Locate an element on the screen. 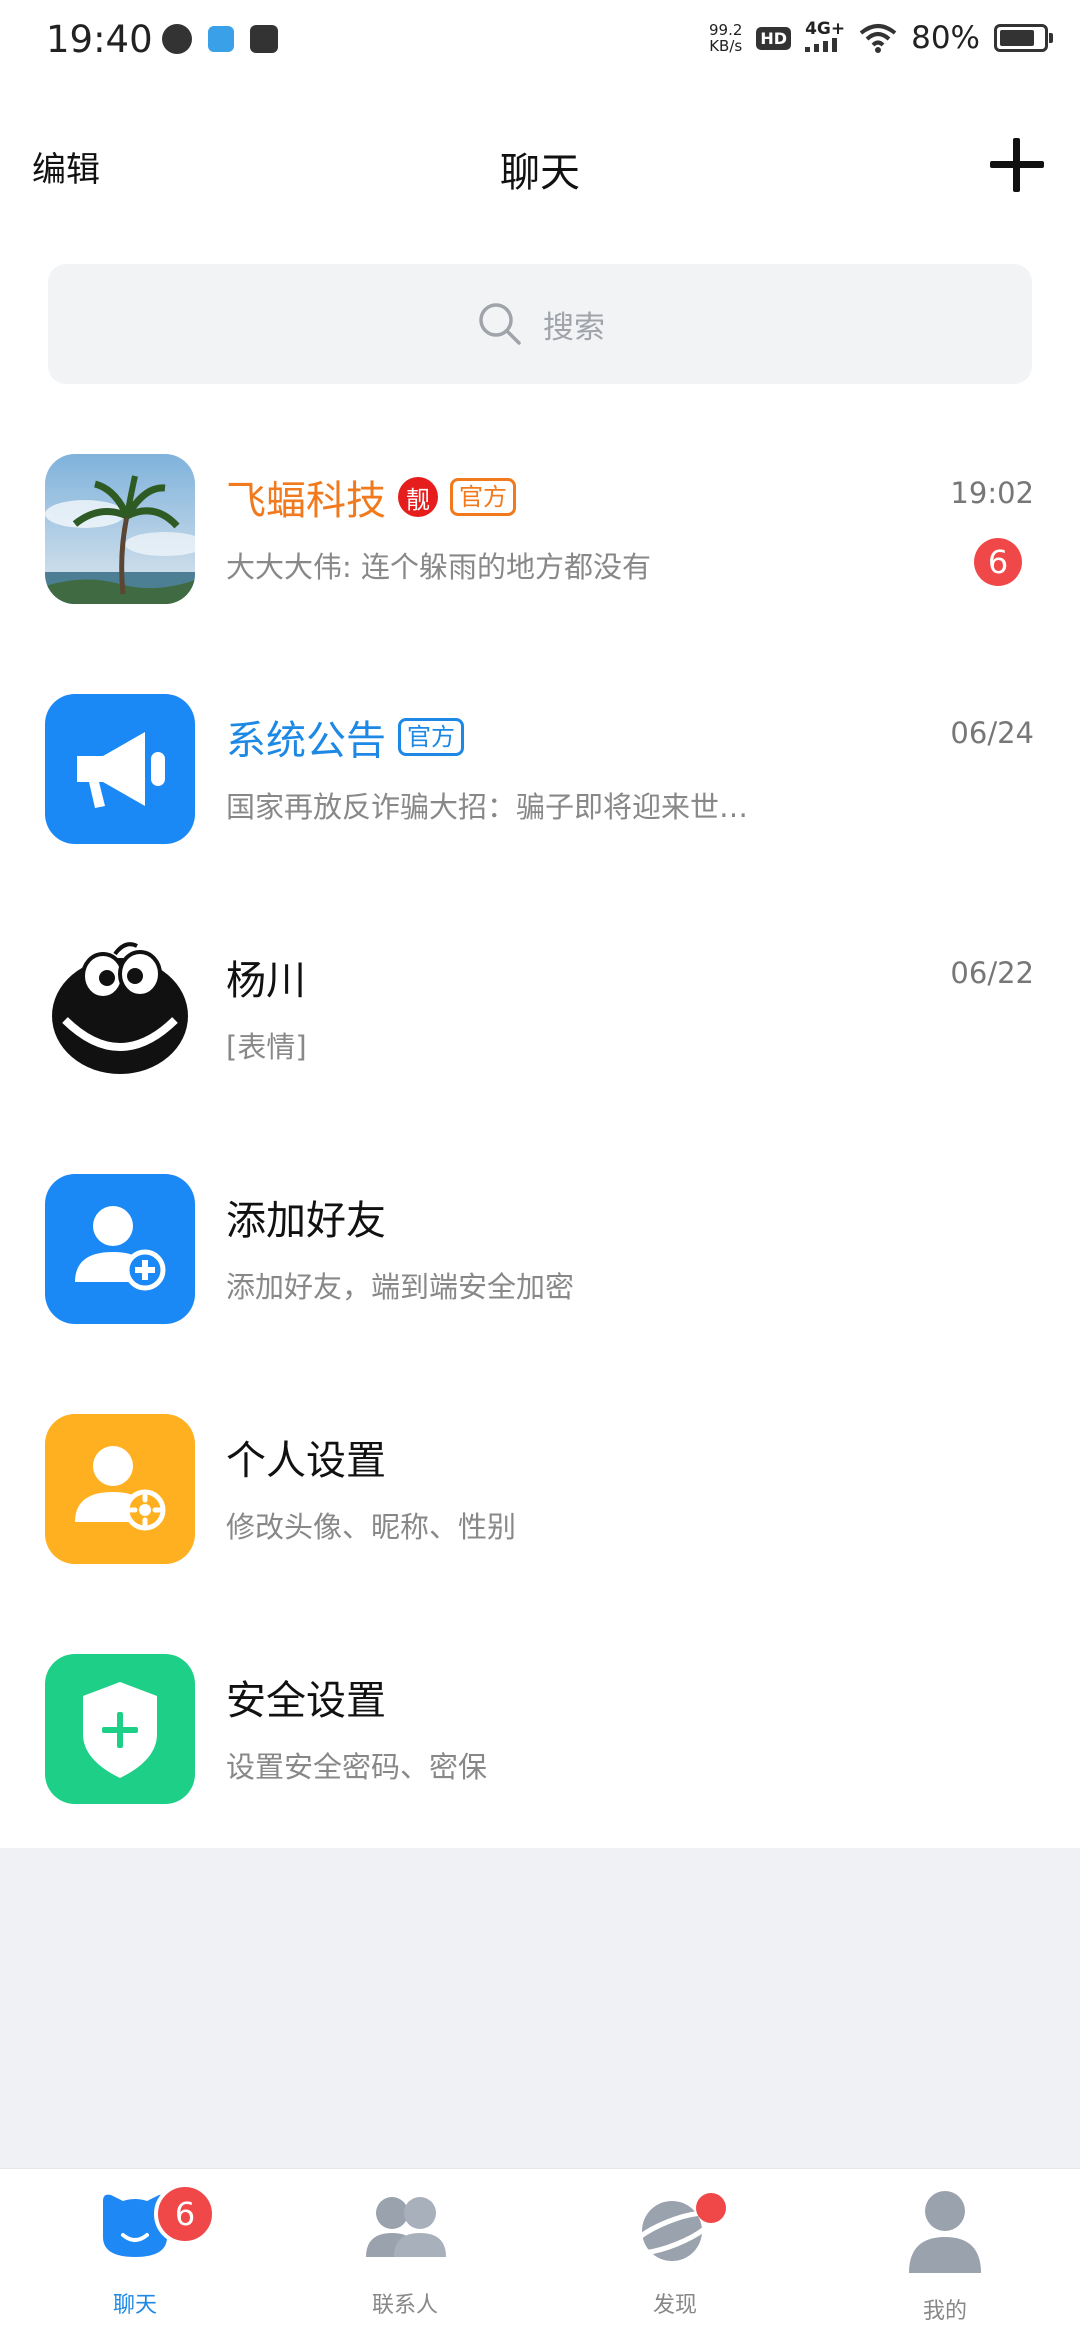  top-bar: 编辑 聊天 is located at coordinates (540, 165).